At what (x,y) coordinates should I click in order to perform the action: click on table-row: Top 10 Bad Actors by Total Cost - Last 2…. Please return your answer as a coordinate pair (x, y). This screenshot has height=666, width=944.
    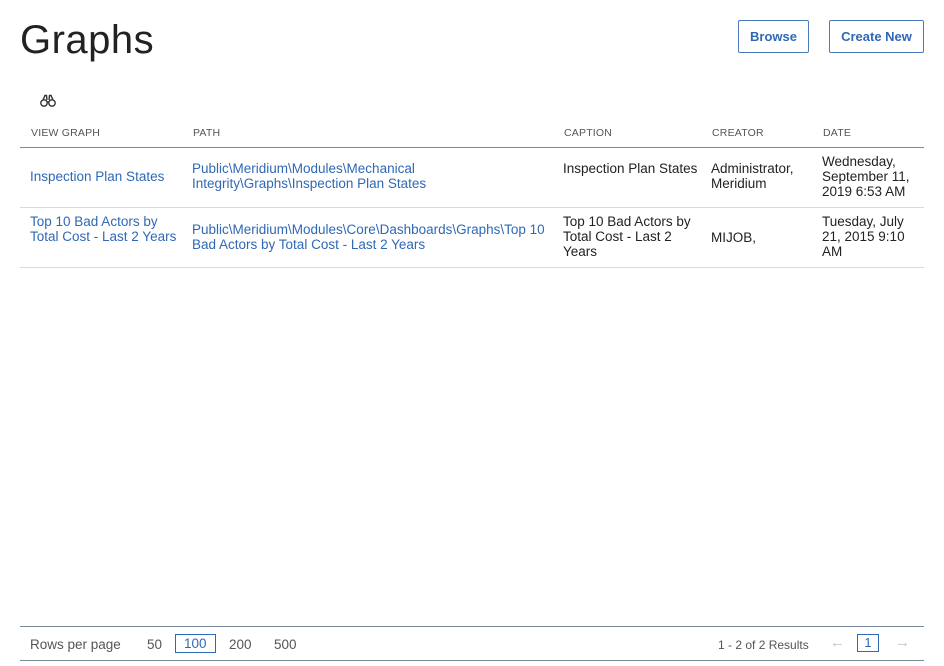
    Looking at the image, I should click on (472, 238).